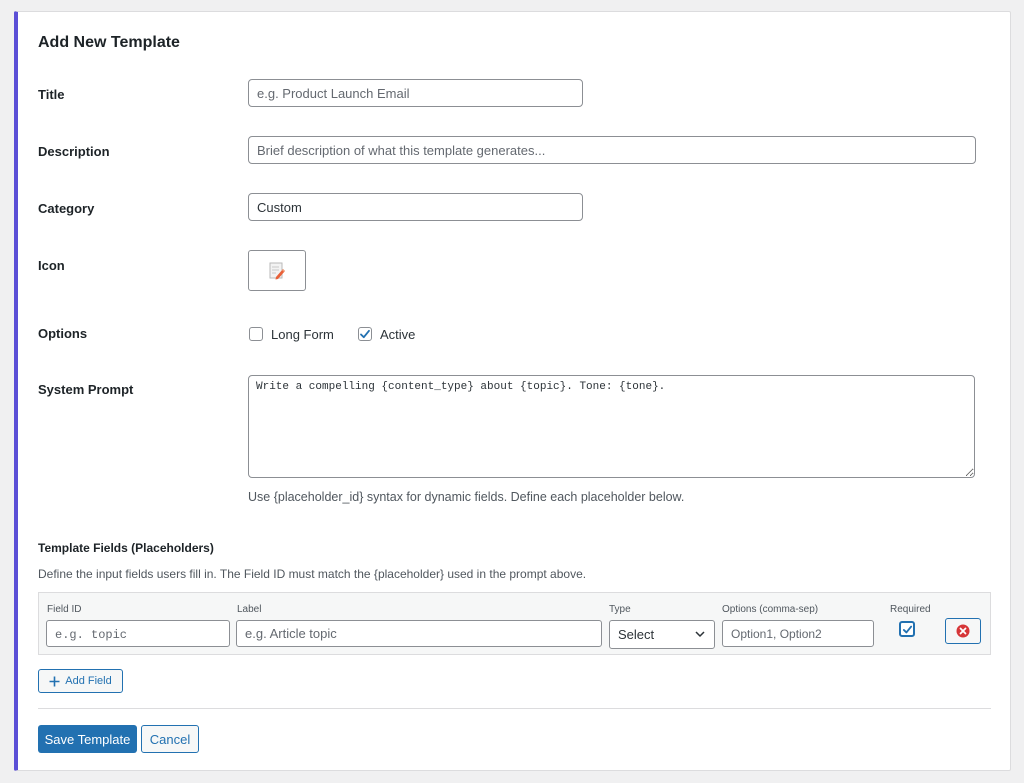 This screenshot has height=783, width=1024. I want to click on add-field-label: Add Field, so click(88, 681).